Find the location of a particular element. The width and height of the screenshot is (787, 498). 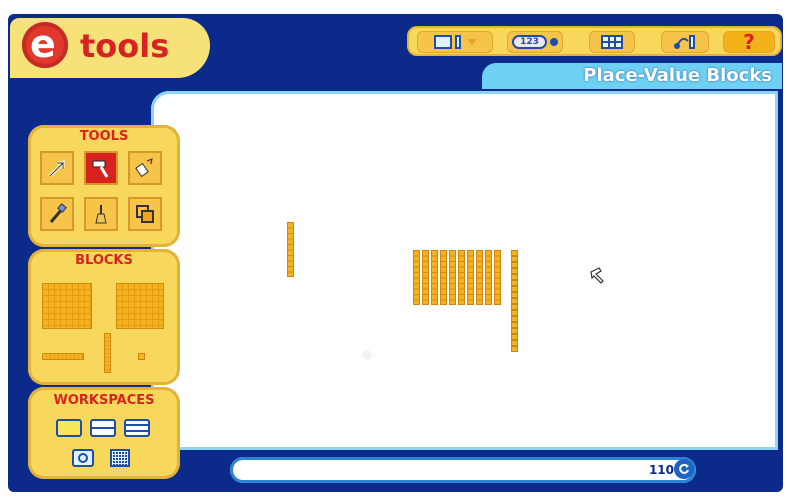

value-display-label: 123 is located at coordinates (529, 42).